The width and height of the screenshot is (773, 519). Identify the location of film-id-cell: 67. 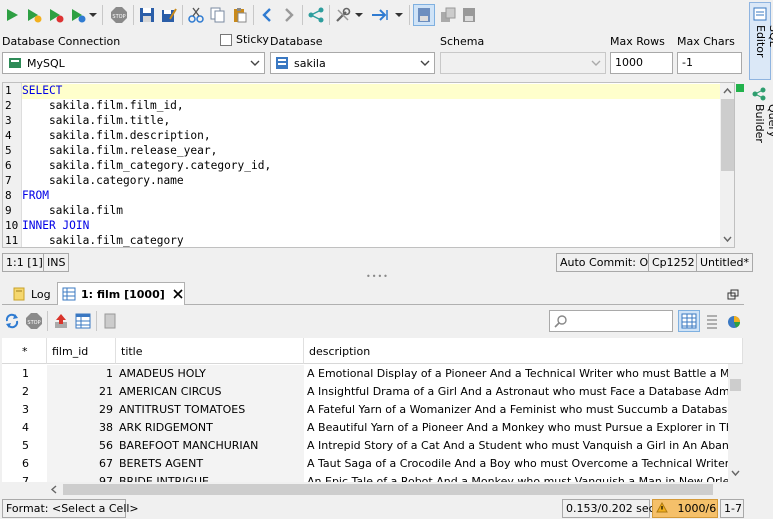
(81, 464).